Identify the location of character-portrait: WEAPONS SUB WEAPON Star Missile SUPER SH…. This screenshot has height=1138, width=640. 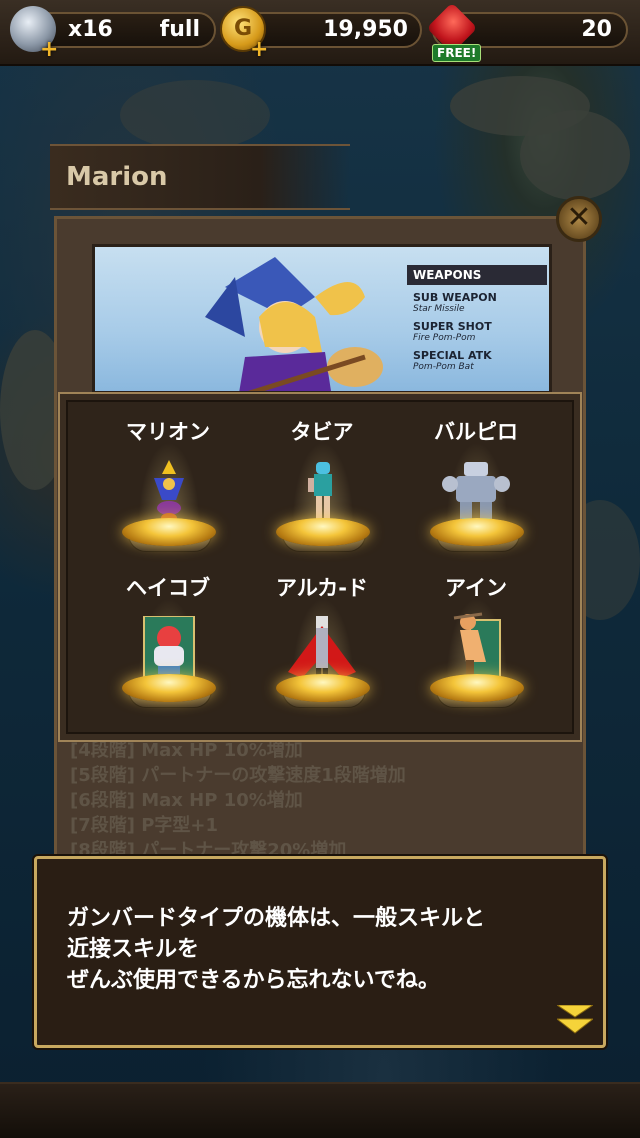
(322, 319).